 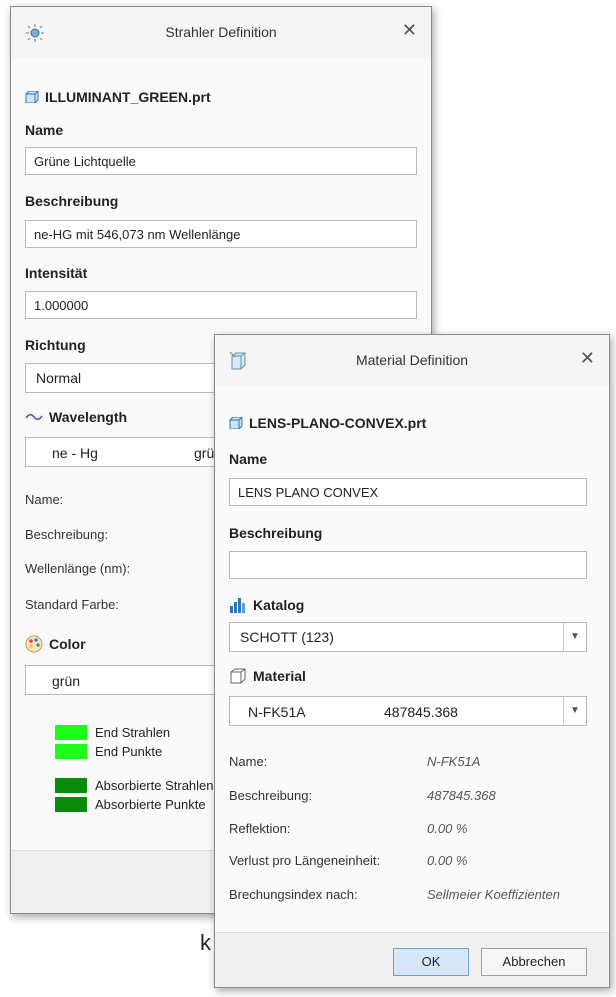 I want to click on info-label: Brechungsindex nach:, so click(x=293, y=894).